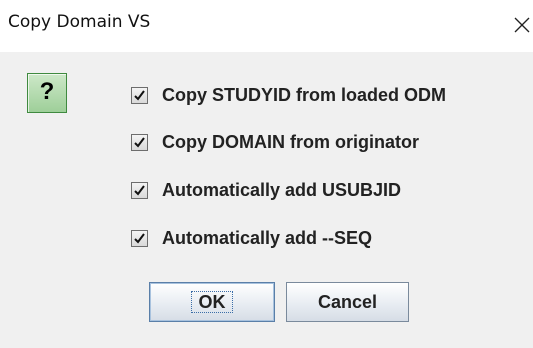 The height and width of the screenshot is (348, 533). Describe the element at coordinates (267, 238) in the screenshot. I see `option-label: Automatically add --SEQ` at that location.